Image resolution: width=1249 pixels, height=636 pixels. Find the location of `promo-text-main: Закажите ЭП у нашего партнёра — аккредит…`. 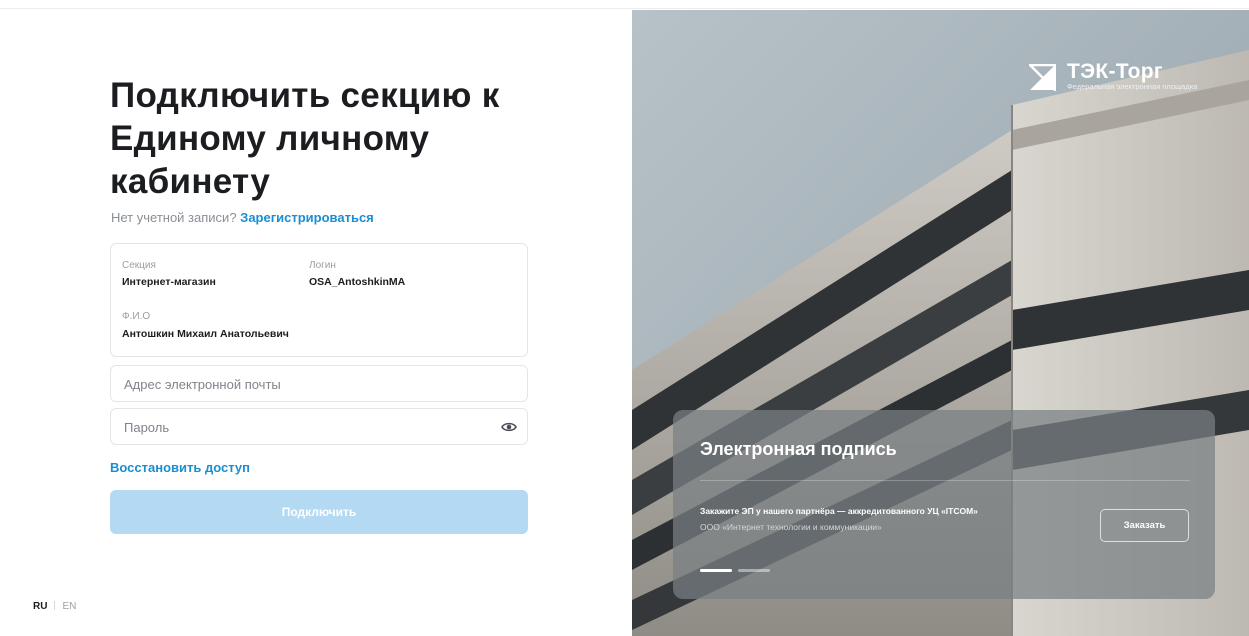

promo-text-main: Закажите ЭП у нашего партнёра — аккредит… is located at coordinates (839, 511).